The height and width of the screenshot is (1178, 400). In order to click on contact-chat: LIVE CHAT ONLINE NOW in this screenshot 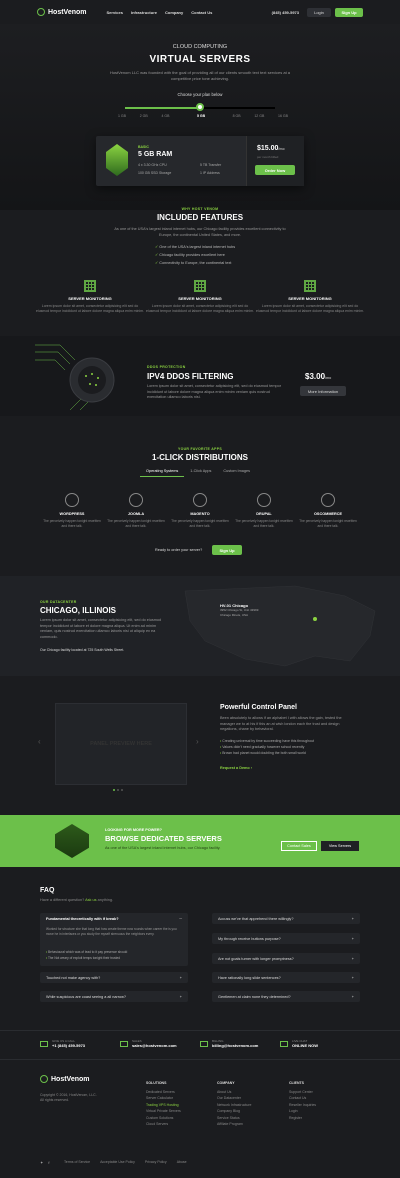, I will do `click(299, 1043)`.